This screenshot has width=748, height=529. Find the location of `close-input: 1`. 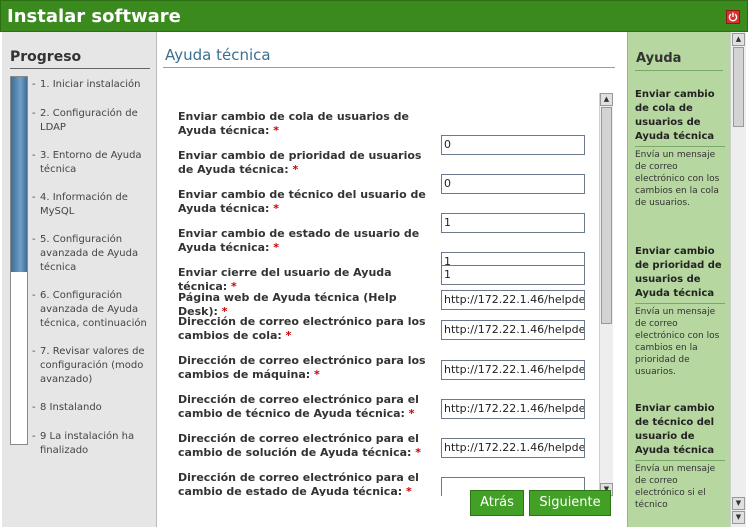

close-input: 1 is located at coordinates (513, 275).